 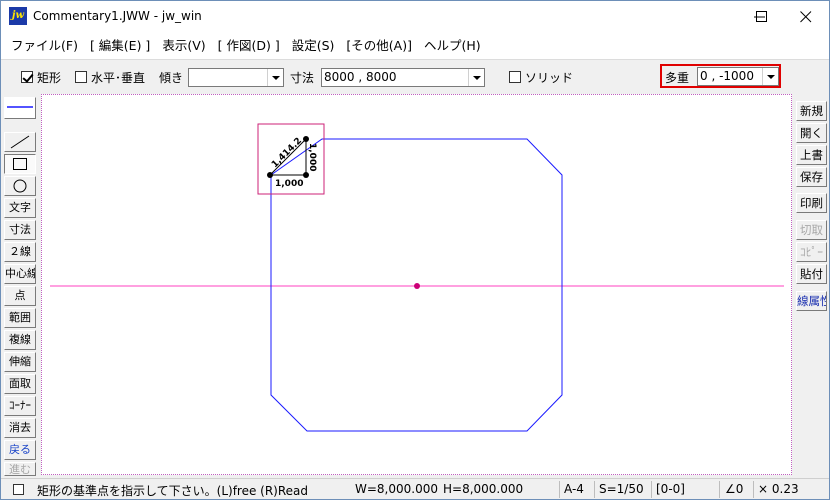 What do you see at coordinates (20, 296) in the screenshot?
I see `point-tool-button: 点` at bounding box center [20, 296].